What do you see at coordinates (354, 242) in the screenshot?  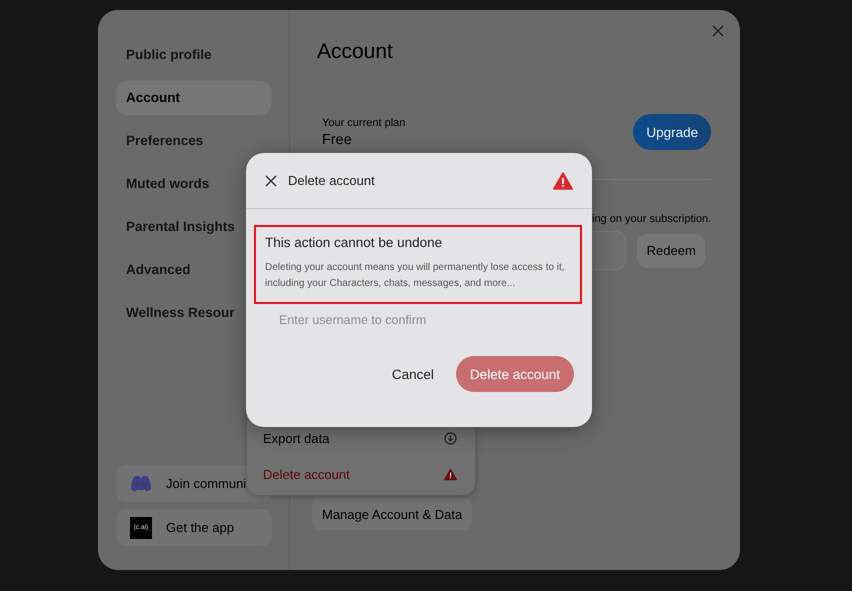 I see `warning-title: This action cannot be undone` at bounding box center [354, 242].